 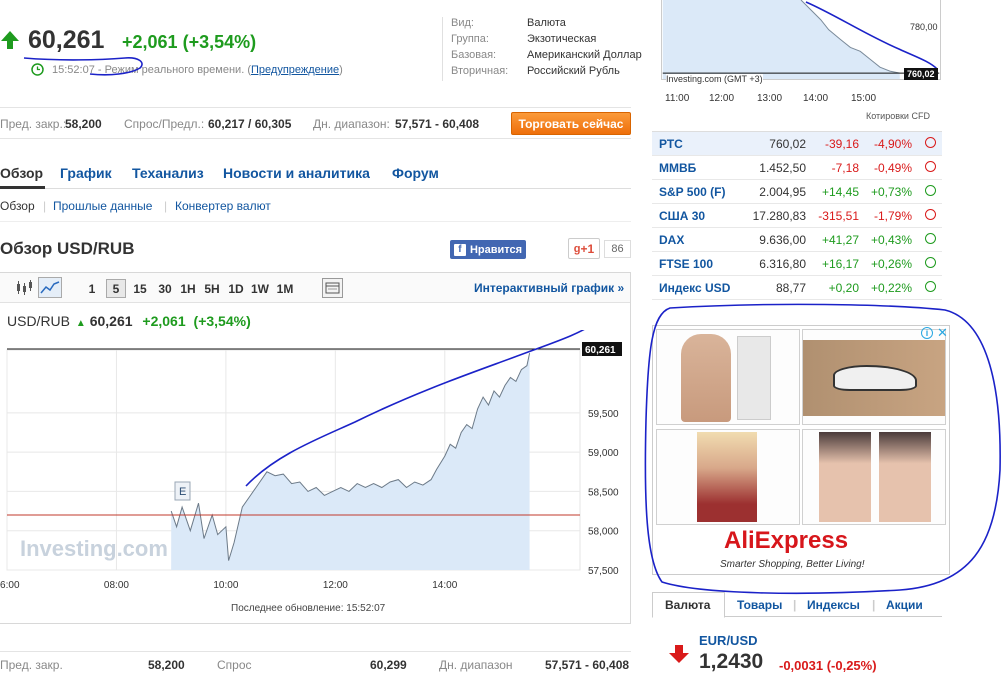 I want to click on index-name: РТС, so click(x=671, y=144).